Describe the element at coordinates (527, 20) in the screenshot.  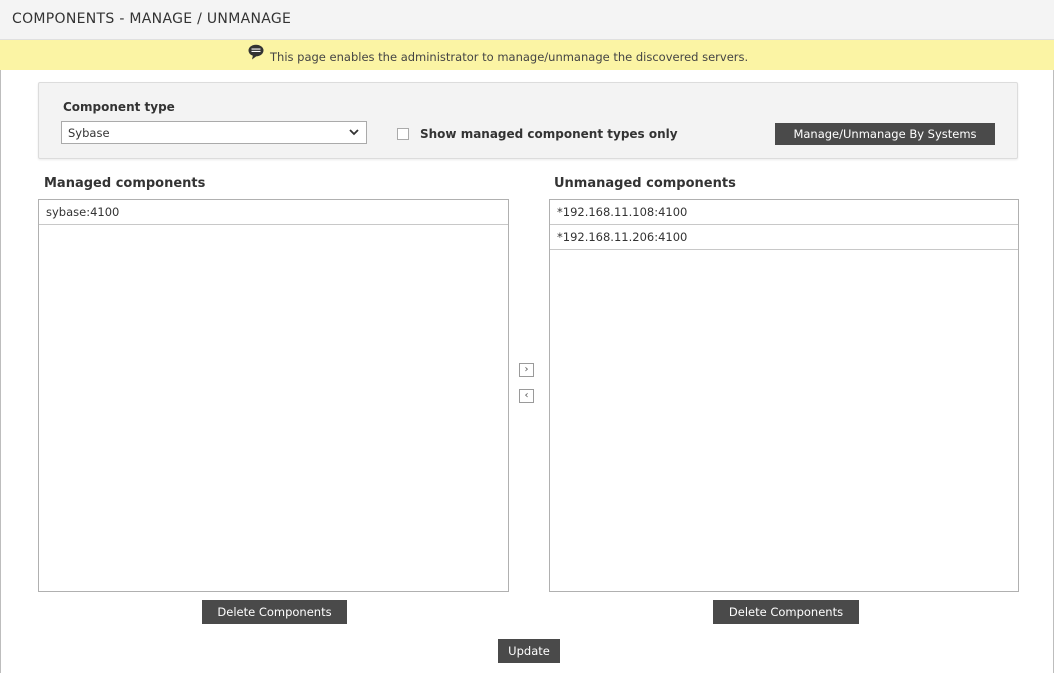
I see `title-bar: COMPONENTS - MANAGE / UNMANAGE` at that location.